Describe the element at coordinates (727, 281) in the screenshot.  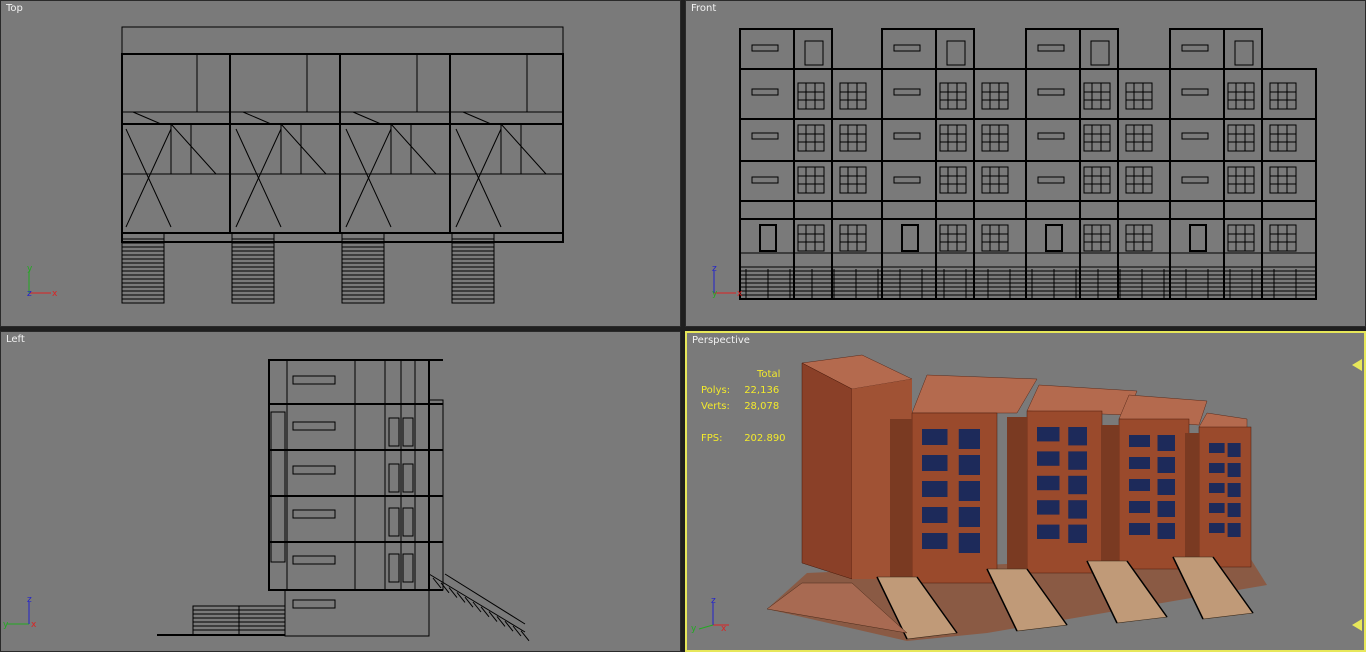
I see `axis-tripod-icon: x z y` at that location.